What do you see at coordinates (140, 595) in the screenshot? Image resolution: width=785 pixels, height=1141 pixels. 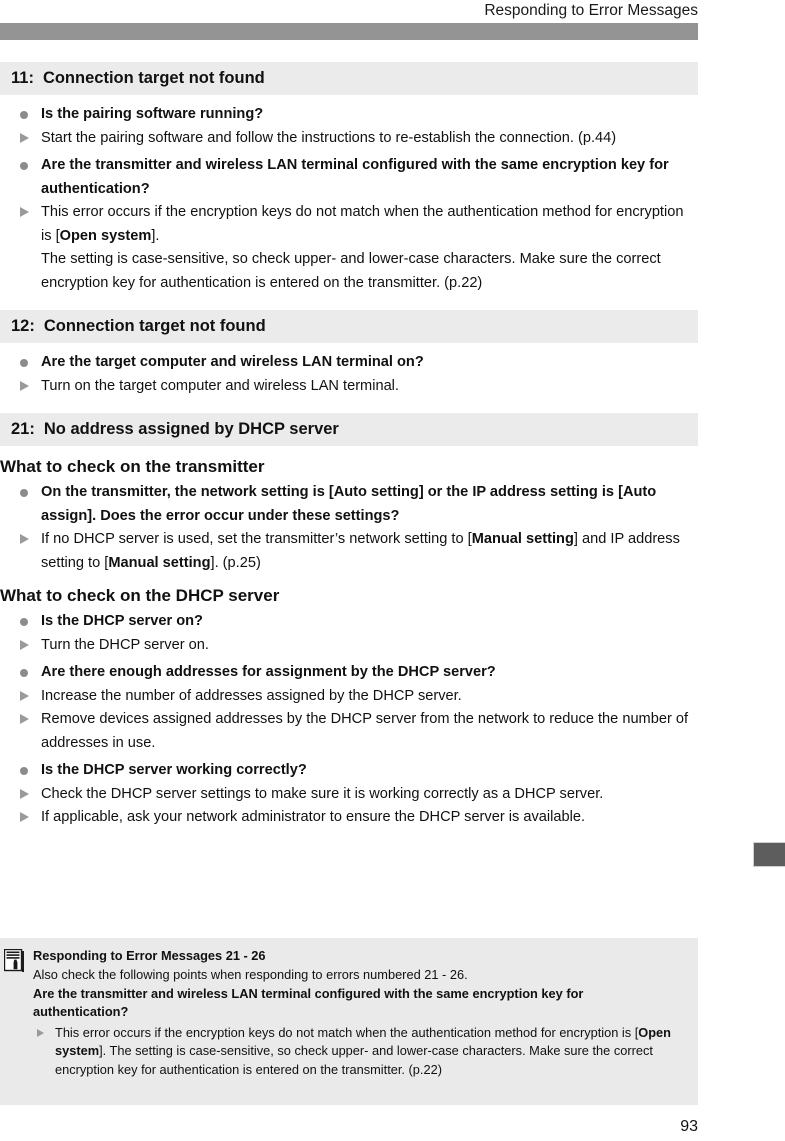 I see `subsection-heading-dhcp: What to check on the DHCP server` at bounding box center [140, 595].